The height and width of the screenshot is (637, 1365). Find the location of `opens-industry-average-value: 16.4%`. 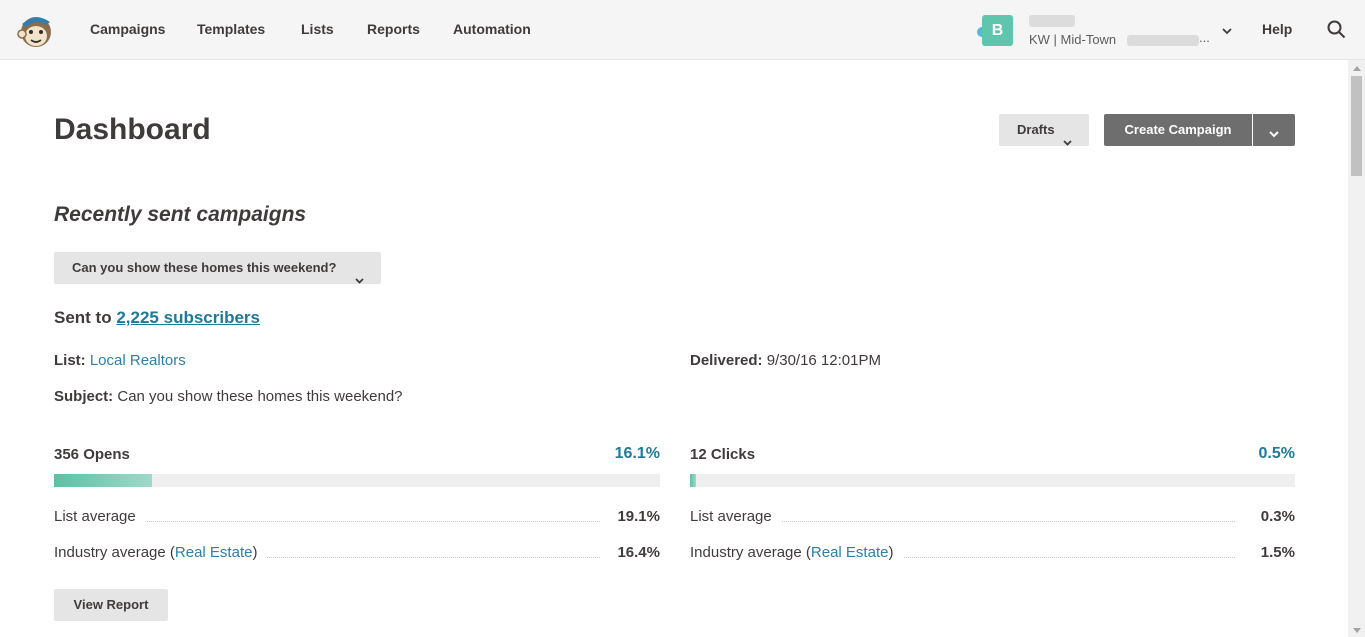

opens-industry-average-value: 16.4% is located at coordinates (638, 552).